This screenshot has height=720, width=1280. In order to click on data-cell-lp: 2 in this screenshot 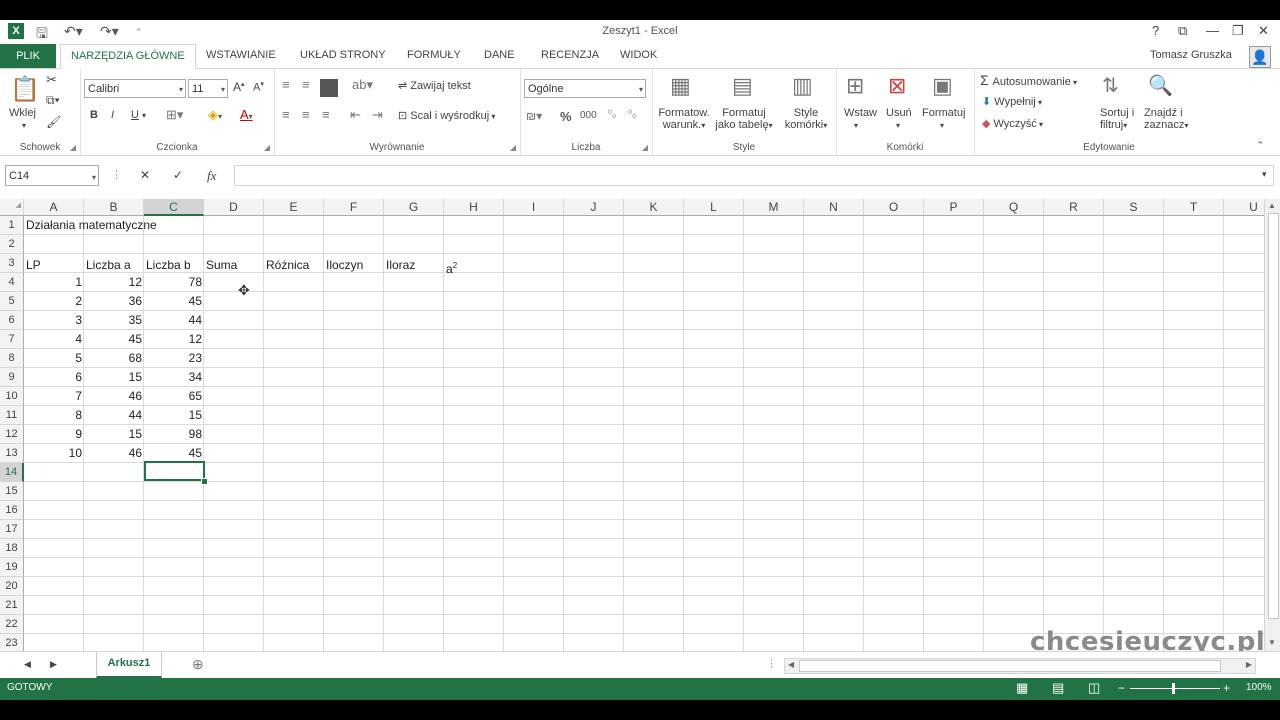, I will do `click(53, 301)`.